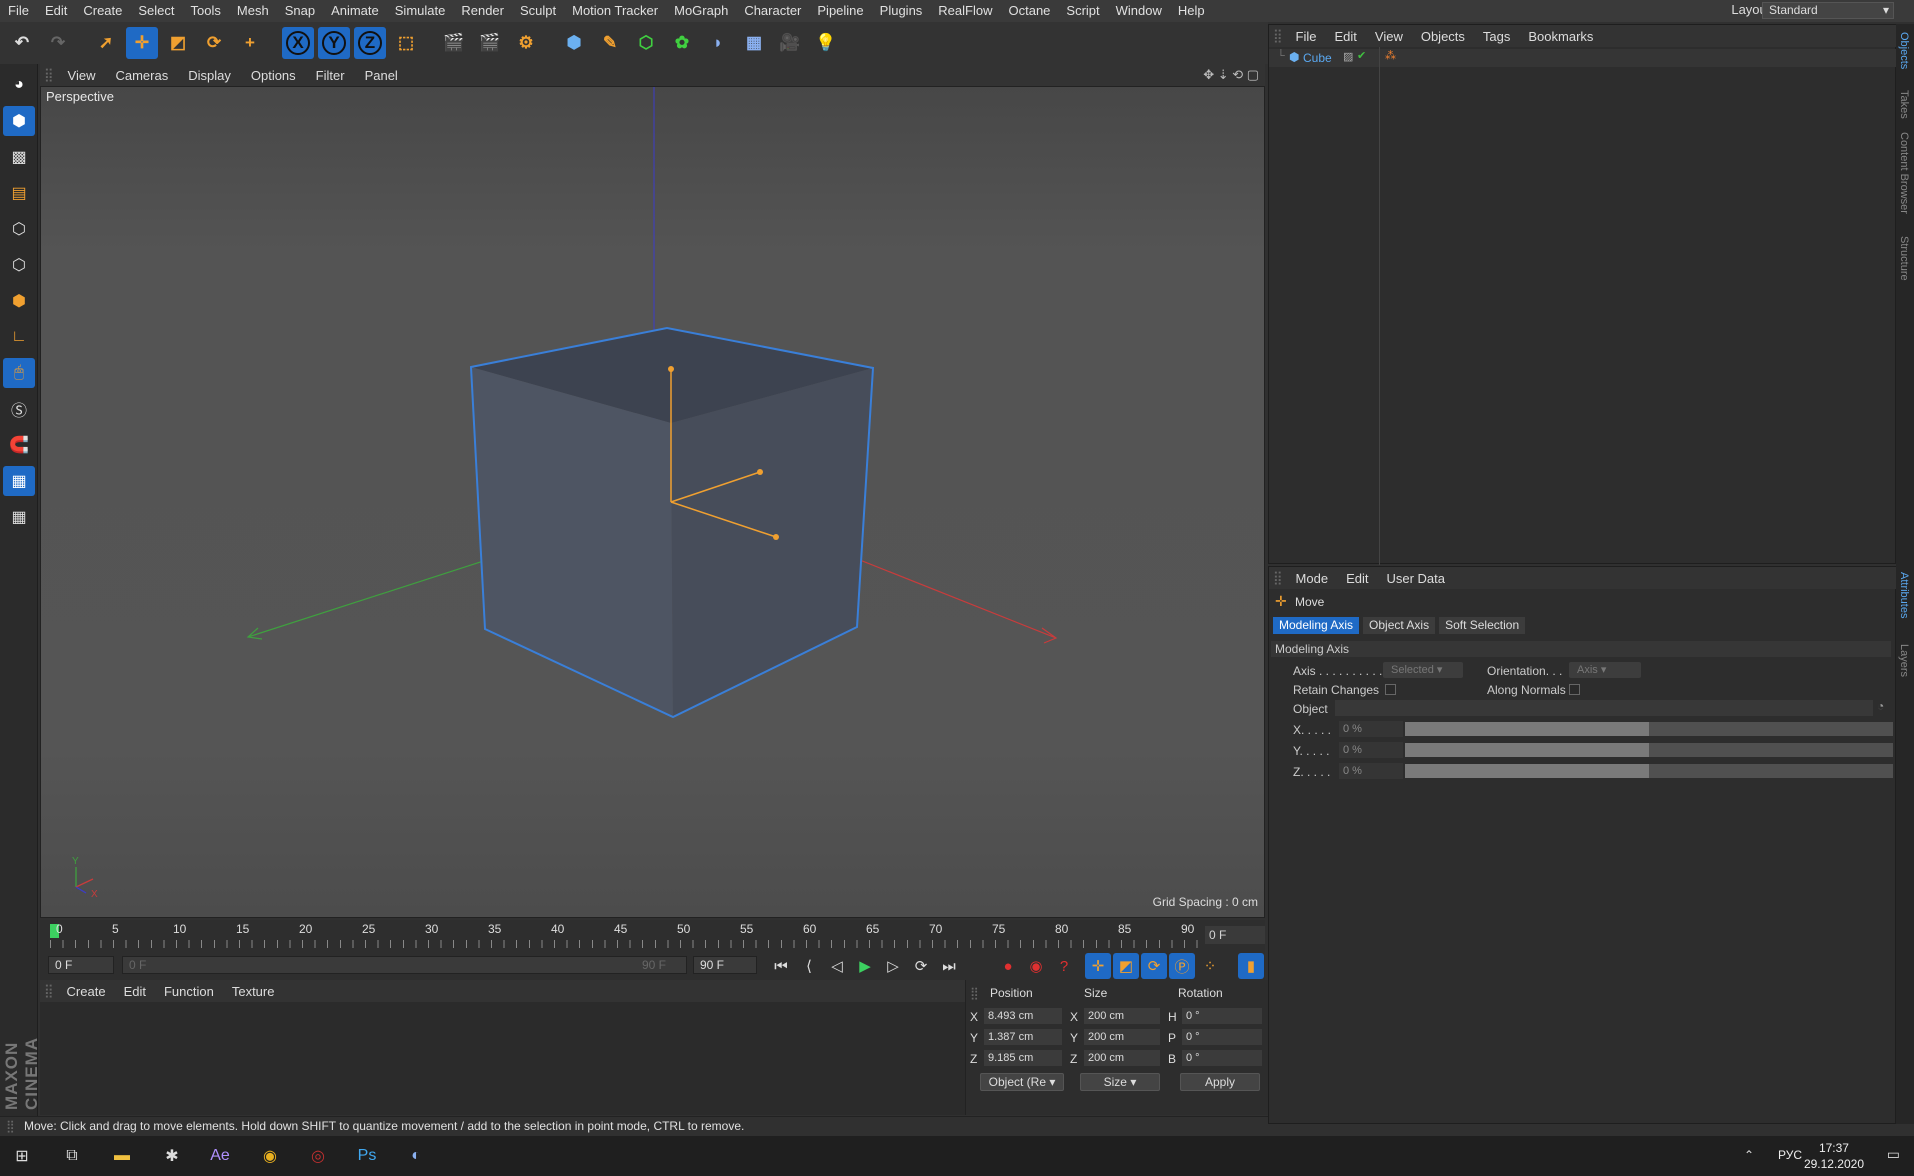  Describe the element at coordinates (370, 43) in the screenshot. I see `lock-z-button: Z` at that location.